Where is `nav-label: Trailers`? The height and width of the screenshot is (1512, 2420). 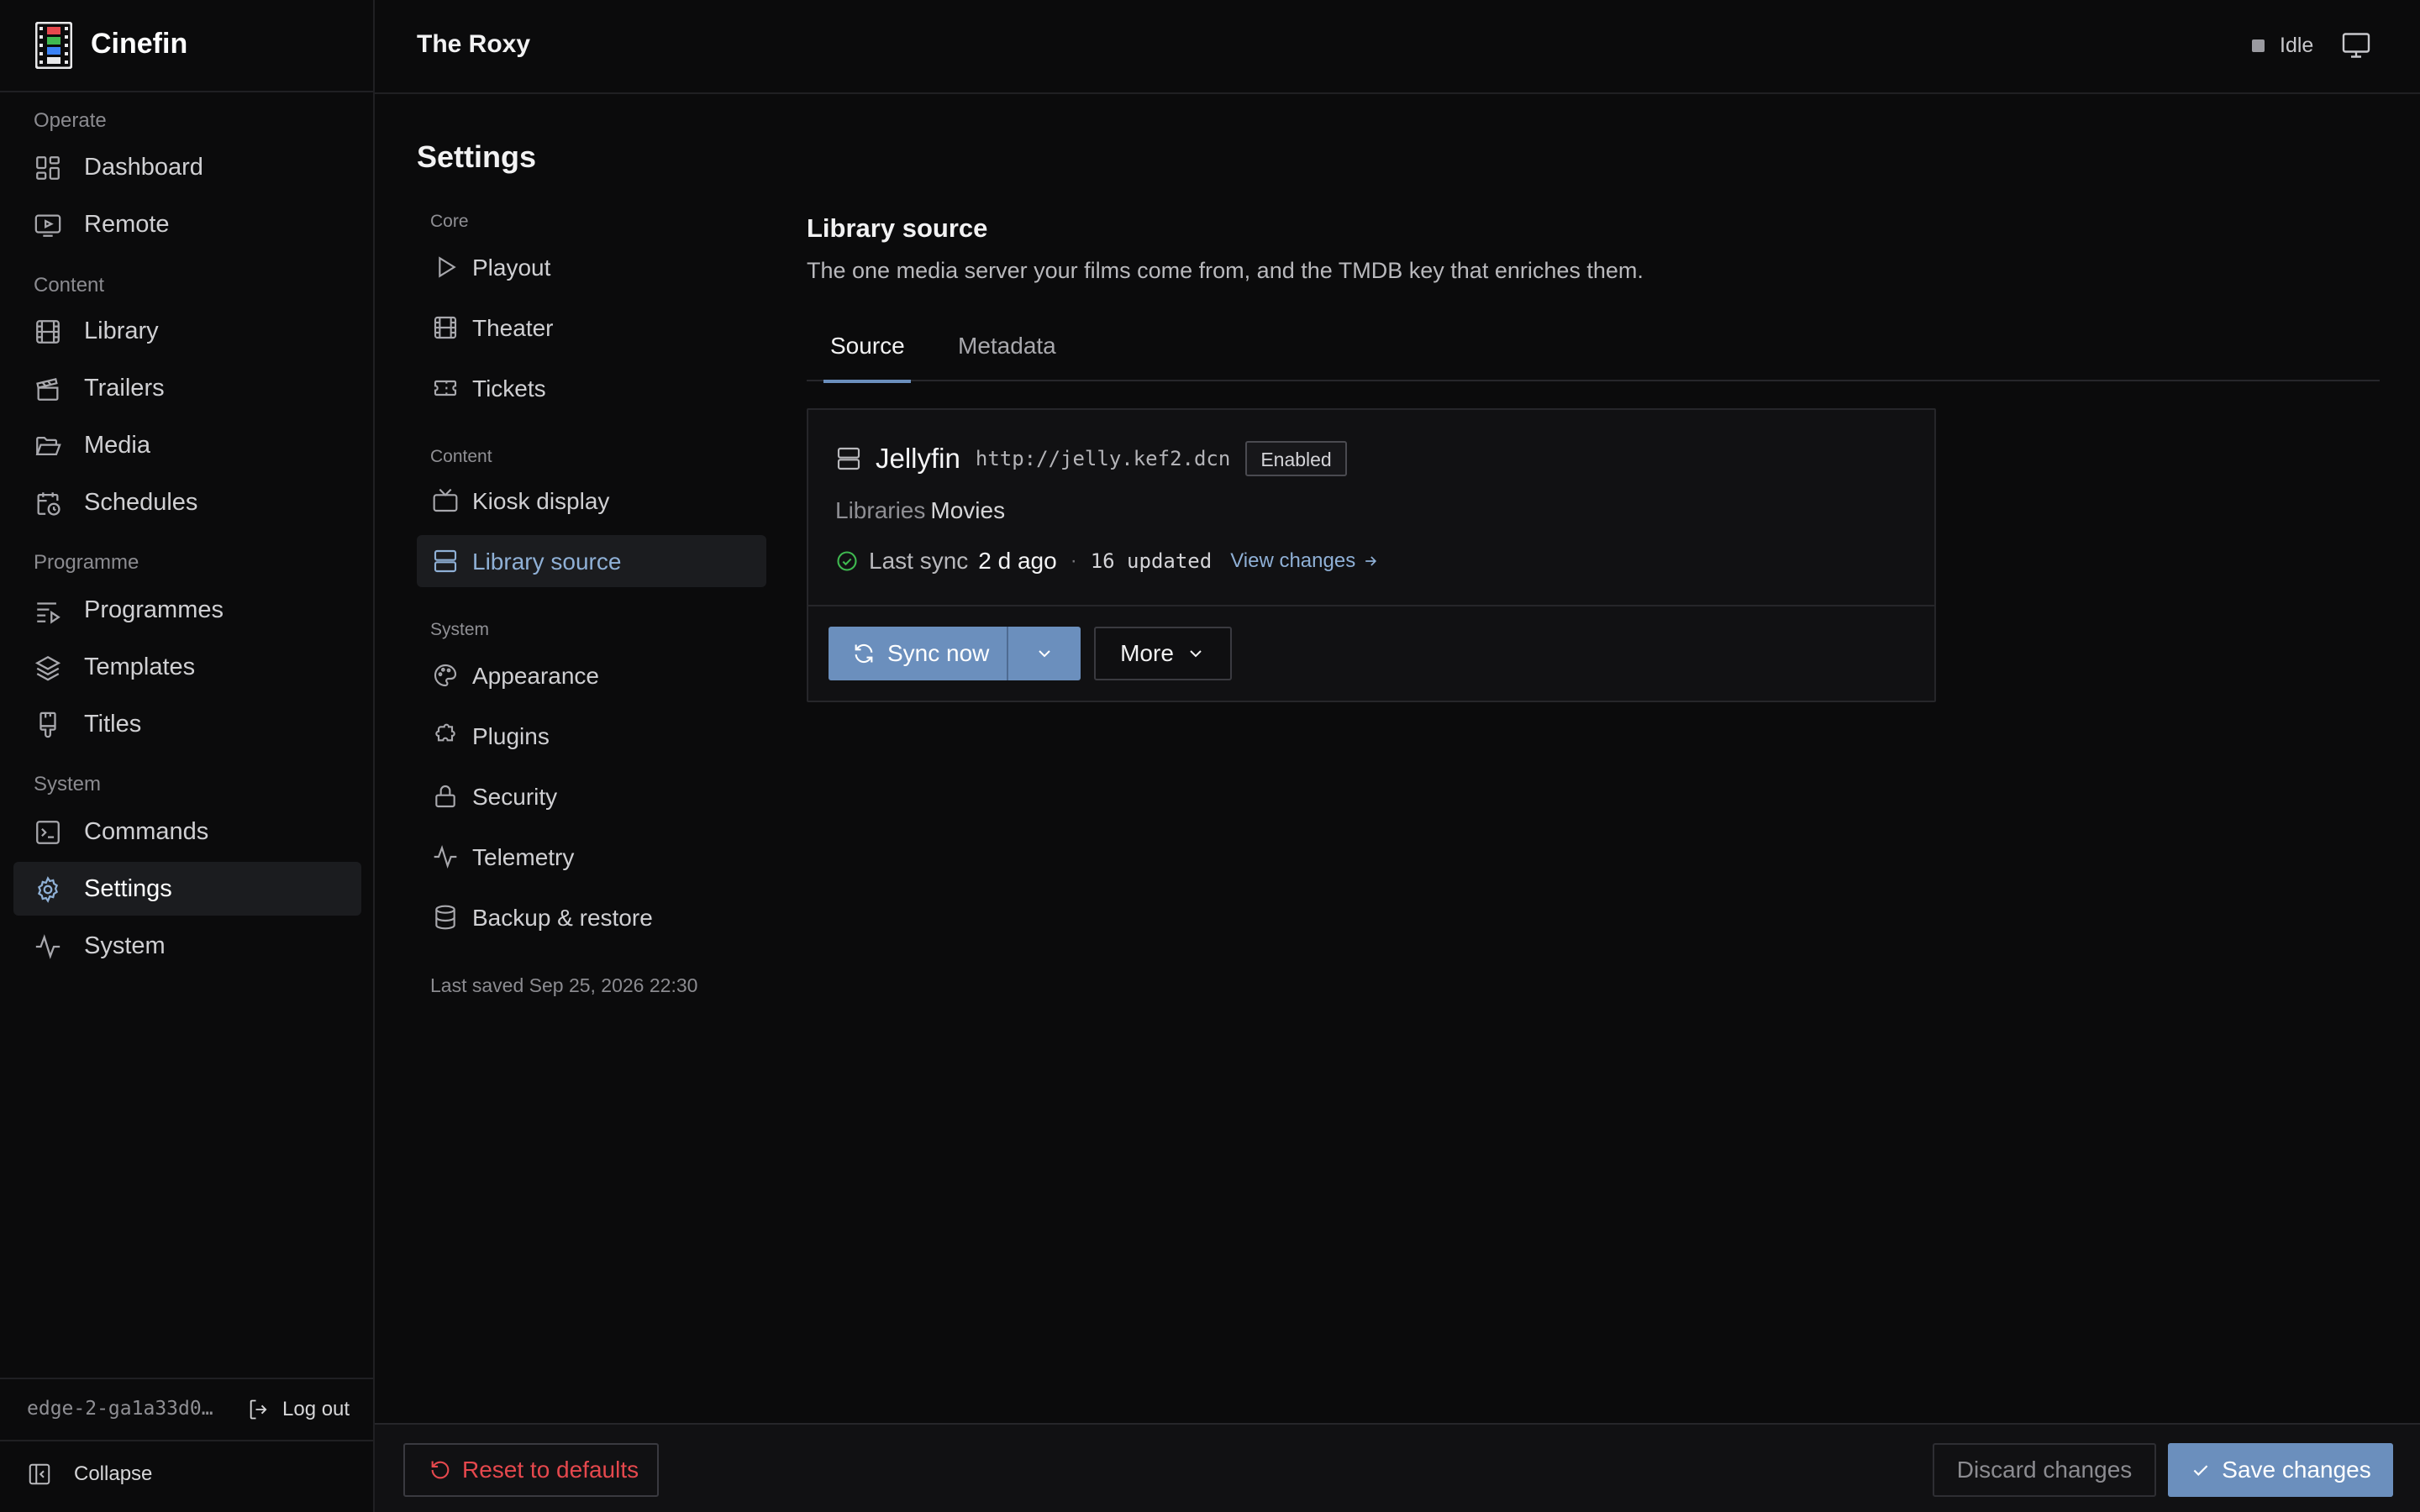 nav-label: Trailers is located at coordinates (124, 388).